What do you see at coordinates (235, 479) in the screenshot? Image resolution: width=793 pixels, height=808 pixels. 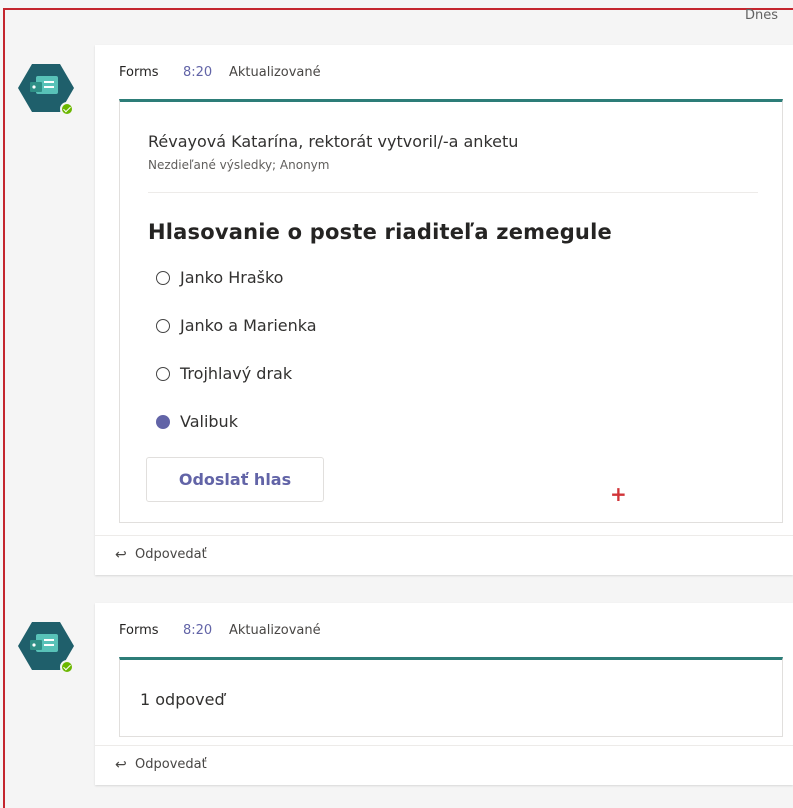 I see `submit-vote-button: Odoslať hlas` at bounding box center [235, 479].